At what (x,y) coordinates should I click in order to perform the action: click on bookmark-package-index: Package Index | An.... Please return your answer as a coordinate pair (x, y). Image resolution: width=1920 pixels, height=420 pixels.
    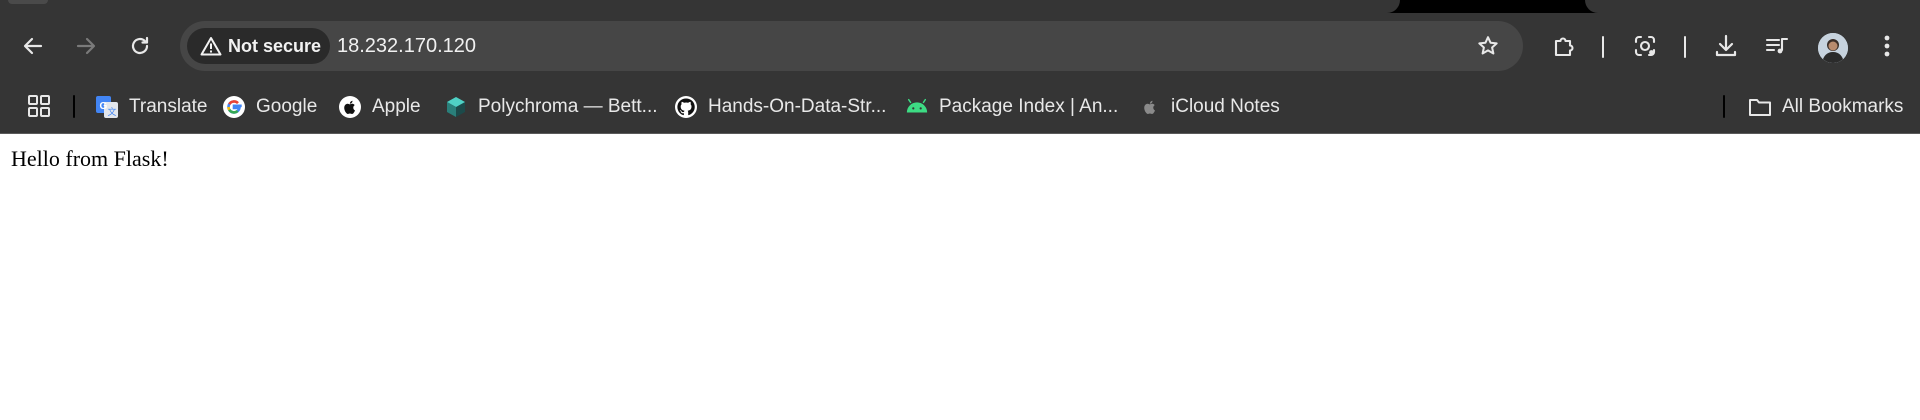
    Looking at the image, I should click on (1011, 106).